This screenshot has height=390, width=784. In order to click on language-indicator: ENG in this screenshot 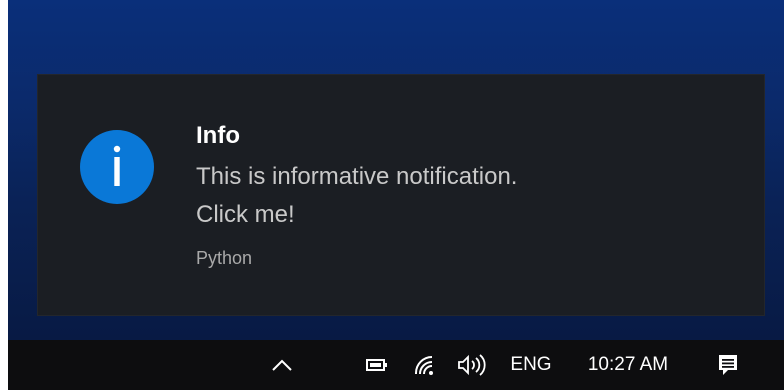, I will do `click(531, 365)`.